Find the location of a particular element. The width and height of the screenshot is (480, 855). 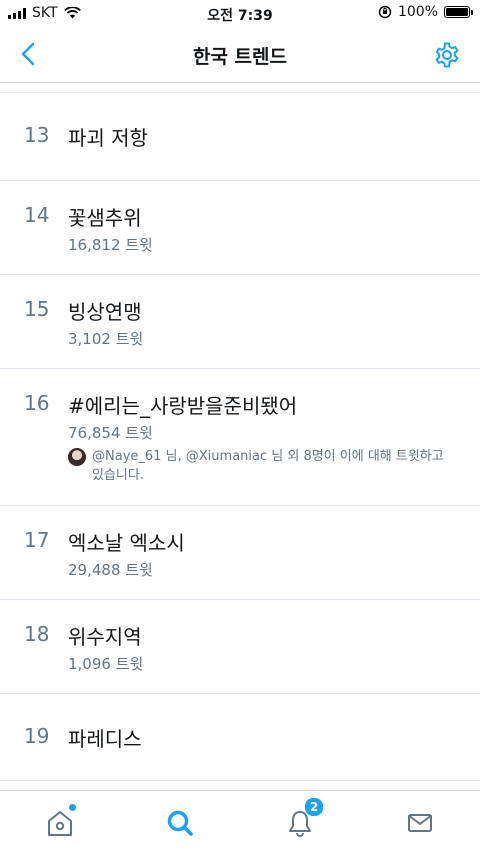

avatar is located at coordinates (77, 457).